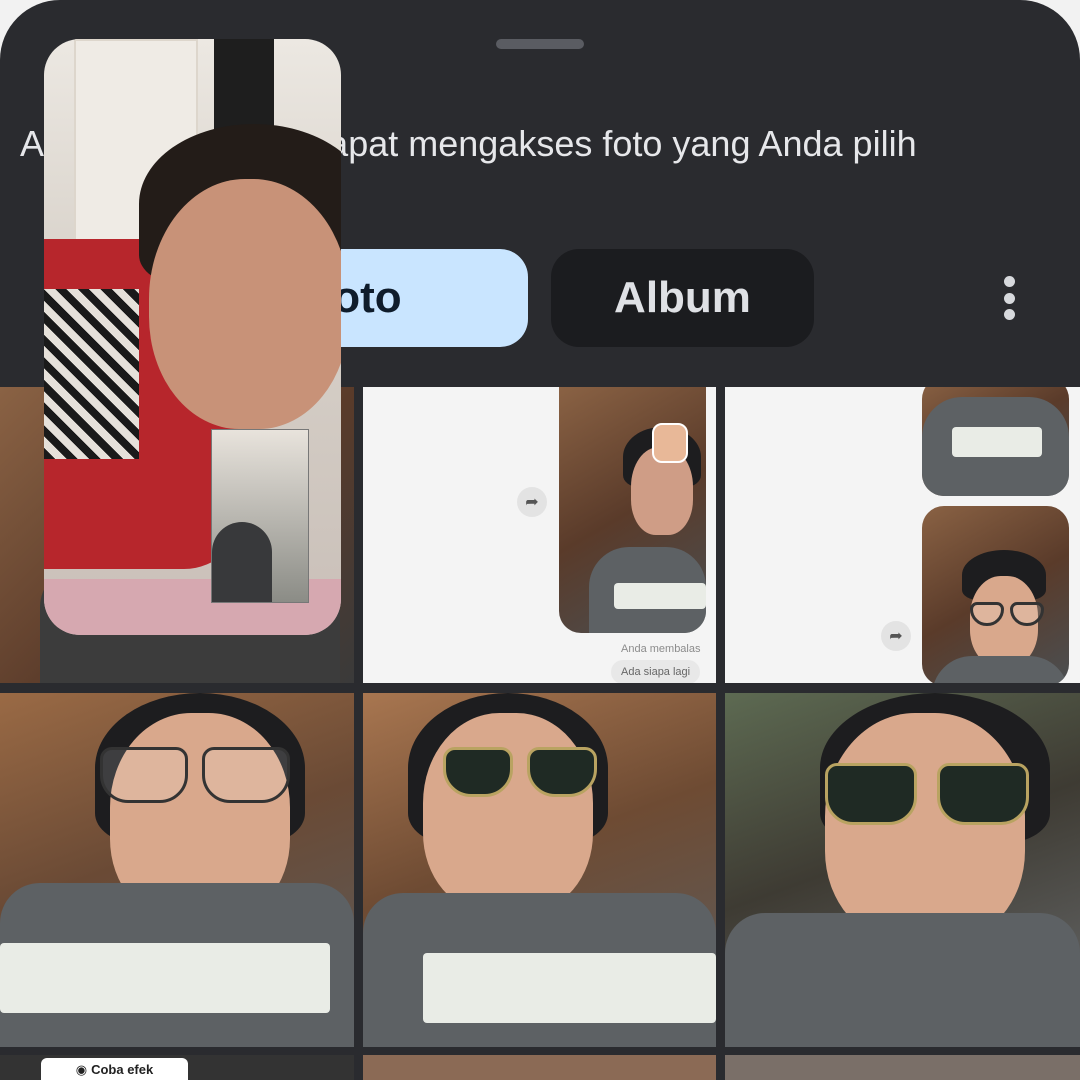 Image resolution: width=1080 pixels, height=1080 pixels. I want to click on photo-thumbnail: ➦, so click(902, 535).